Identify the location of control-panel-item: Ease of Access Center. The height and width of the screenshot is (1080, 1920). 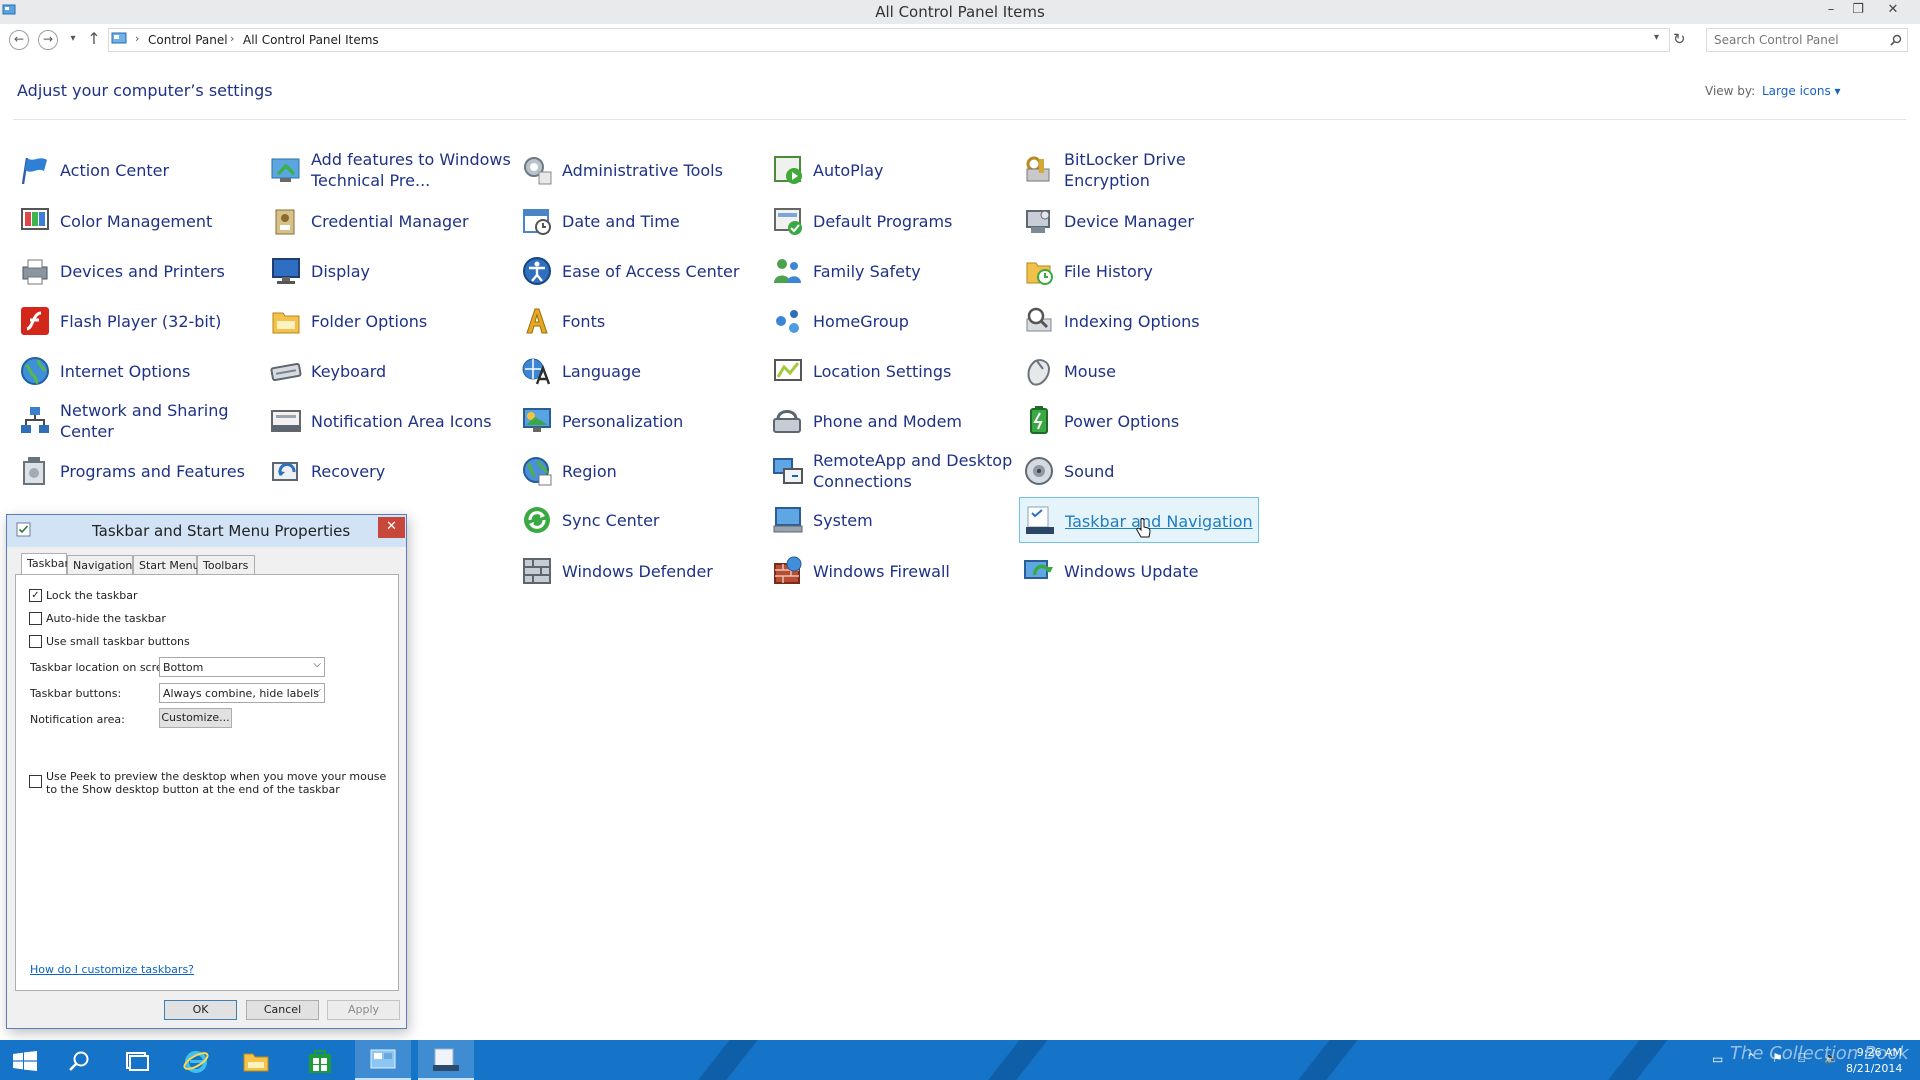
(637, 271).